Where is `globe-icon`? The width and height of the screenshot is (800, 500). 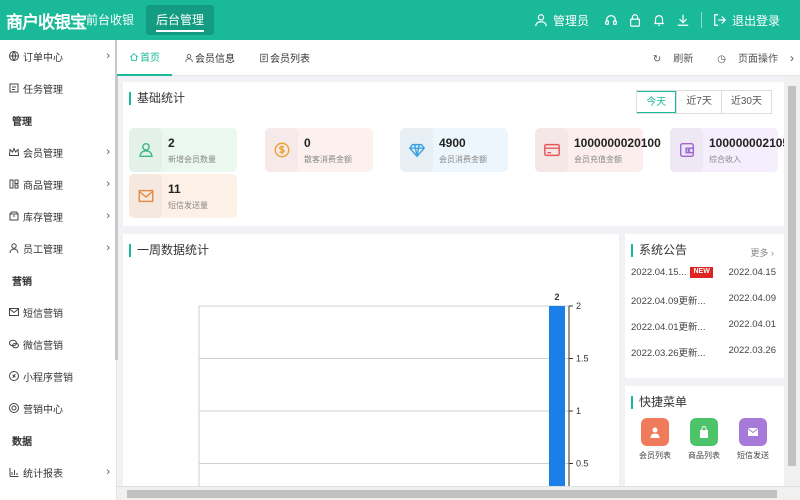
globe-icon is located at coordinates (14, 56).